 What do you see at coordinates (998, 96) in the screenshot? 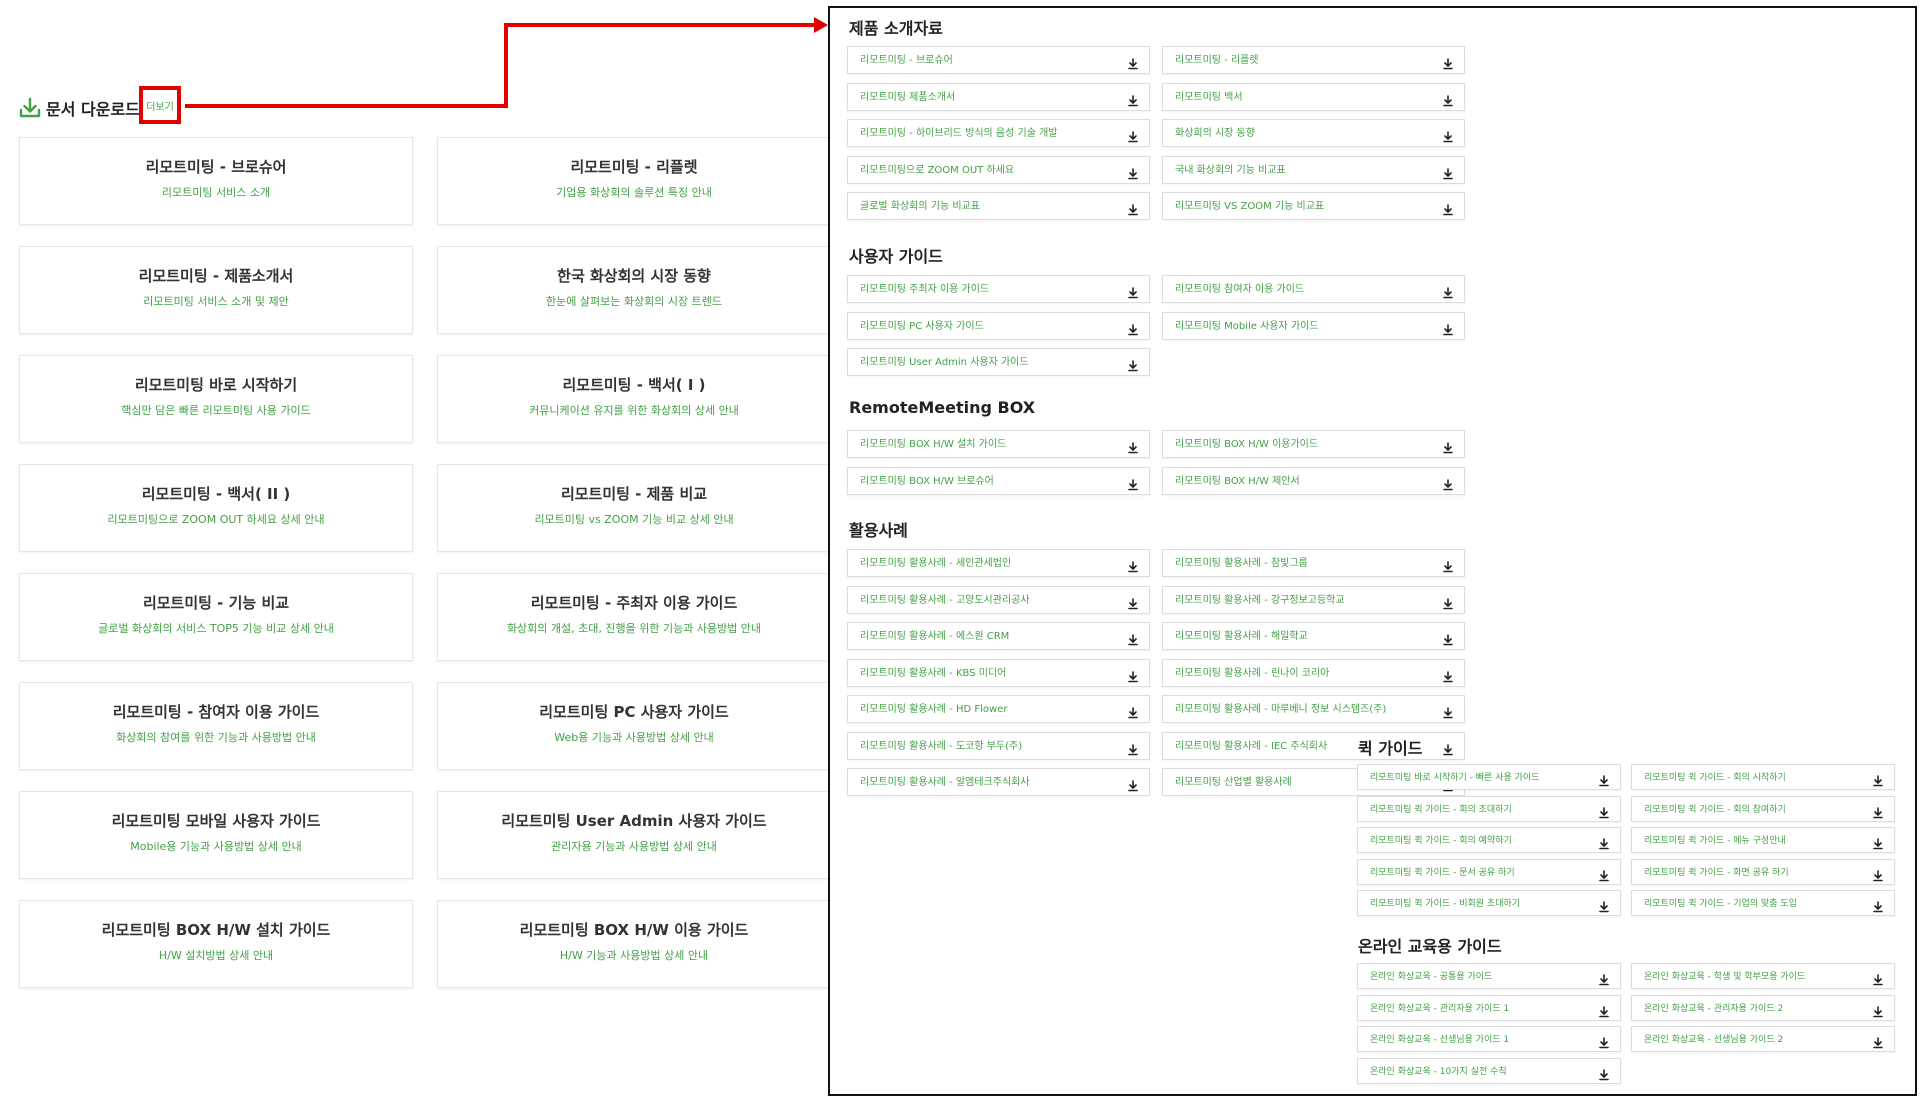
I see `download-item: 리모트미팅 제품소개서` at bounding box center [998, 96].